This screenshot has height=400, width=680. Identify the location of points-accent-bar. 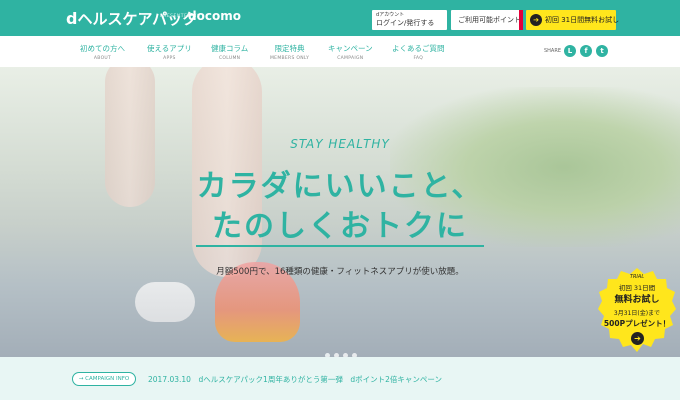
(521, 20).